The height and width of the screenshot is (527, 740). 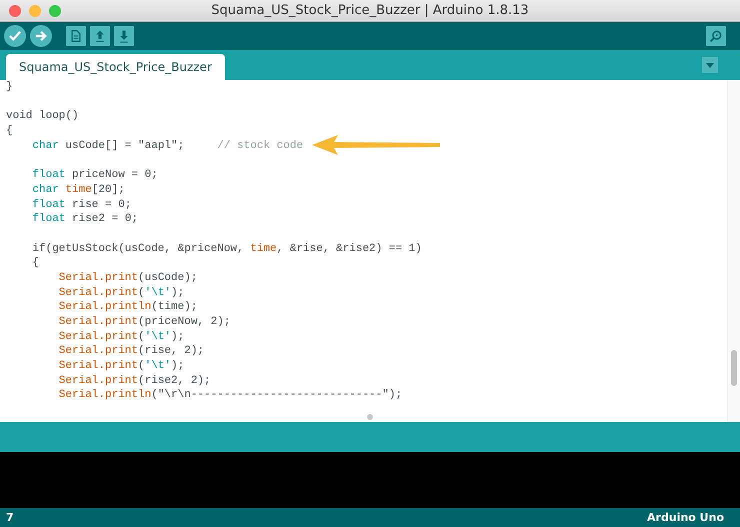 I want to click on code-line: void loop(), so click(x=42, y=116).